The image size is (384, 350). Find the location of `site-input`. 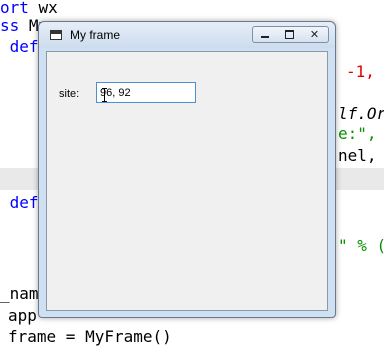

site-input is located at coordinates (146, 92).